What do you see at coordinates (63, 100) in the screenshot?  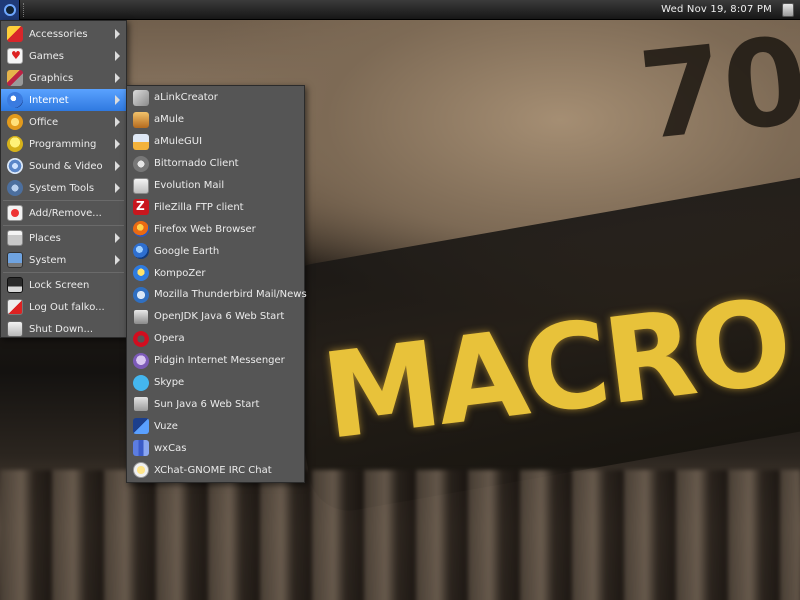 I see `menu-item-internet: Internet` at bounding box center [63, 100].